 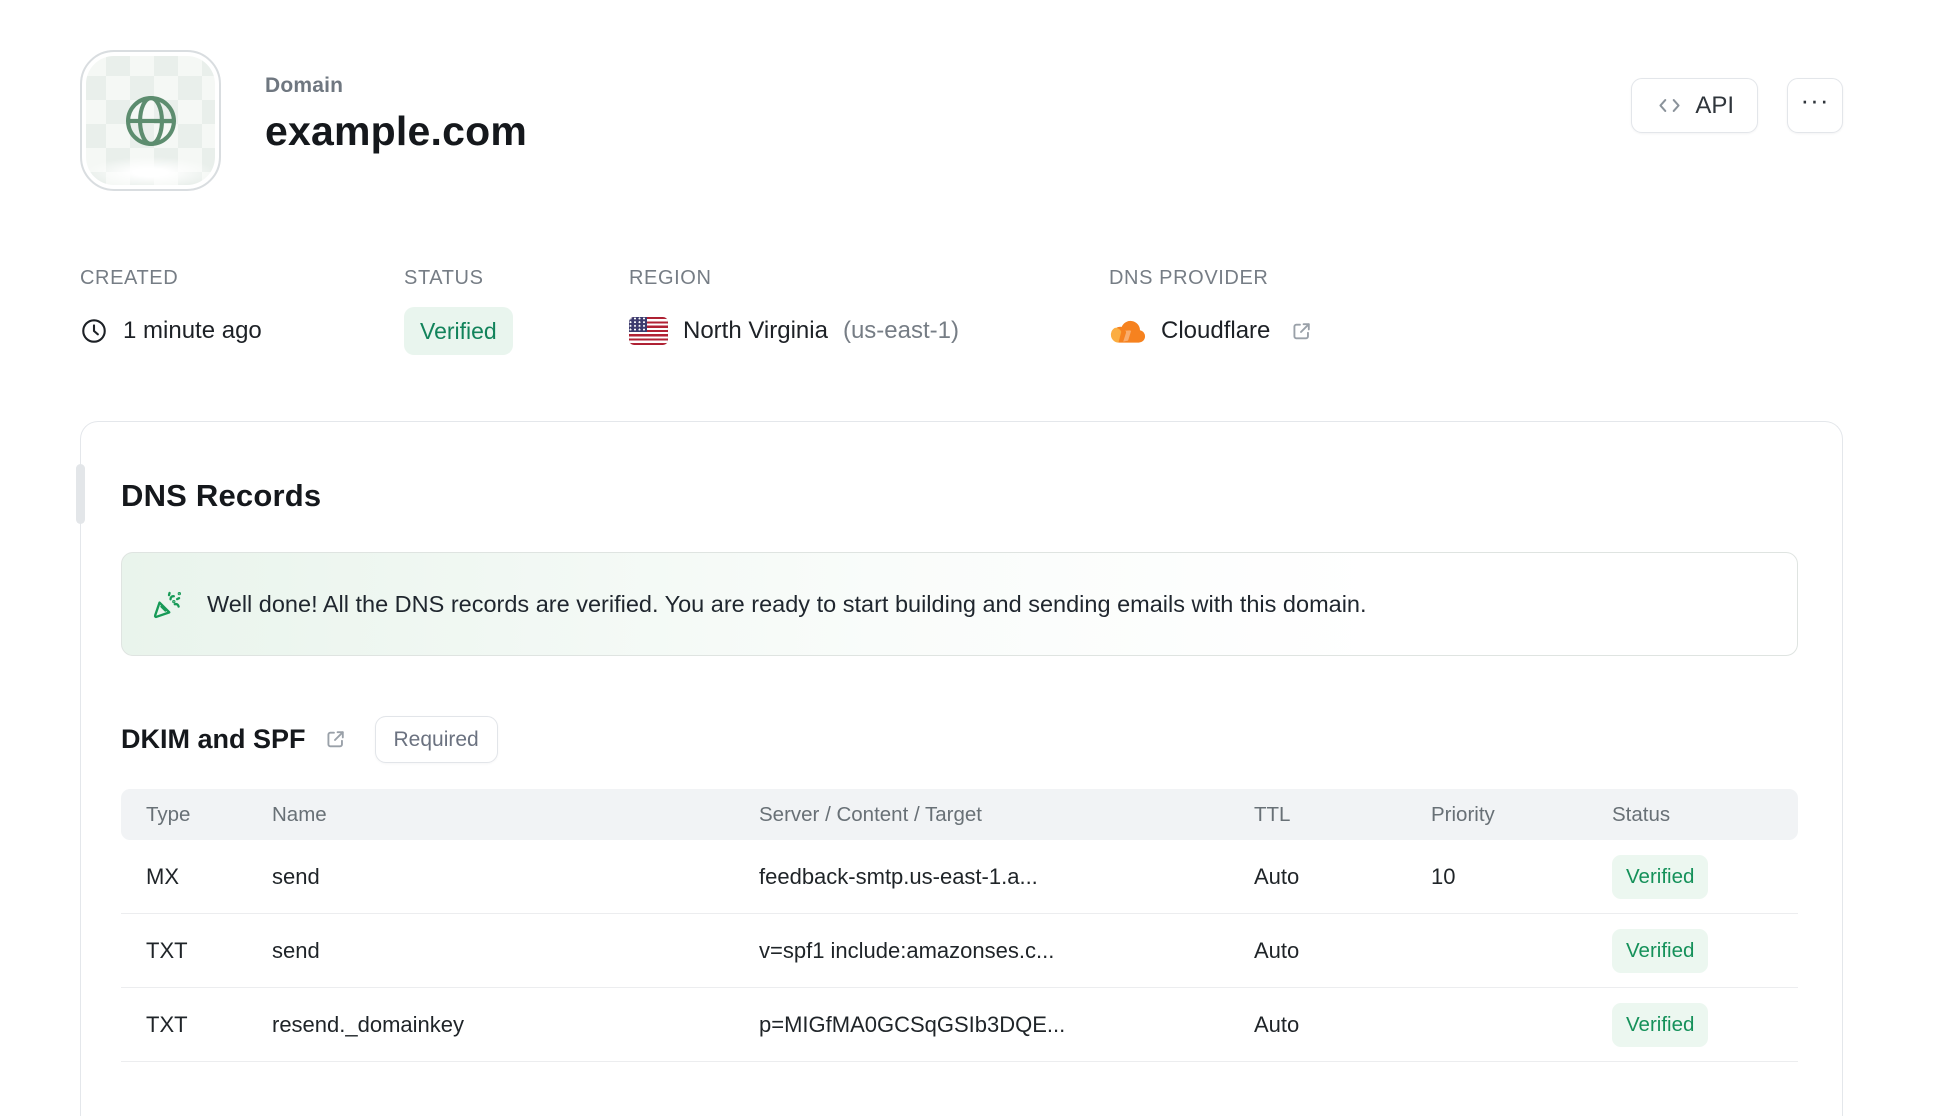 I want to click on meta-region: REGION North Virginia (us-east-1), so click(x=869, y=311).